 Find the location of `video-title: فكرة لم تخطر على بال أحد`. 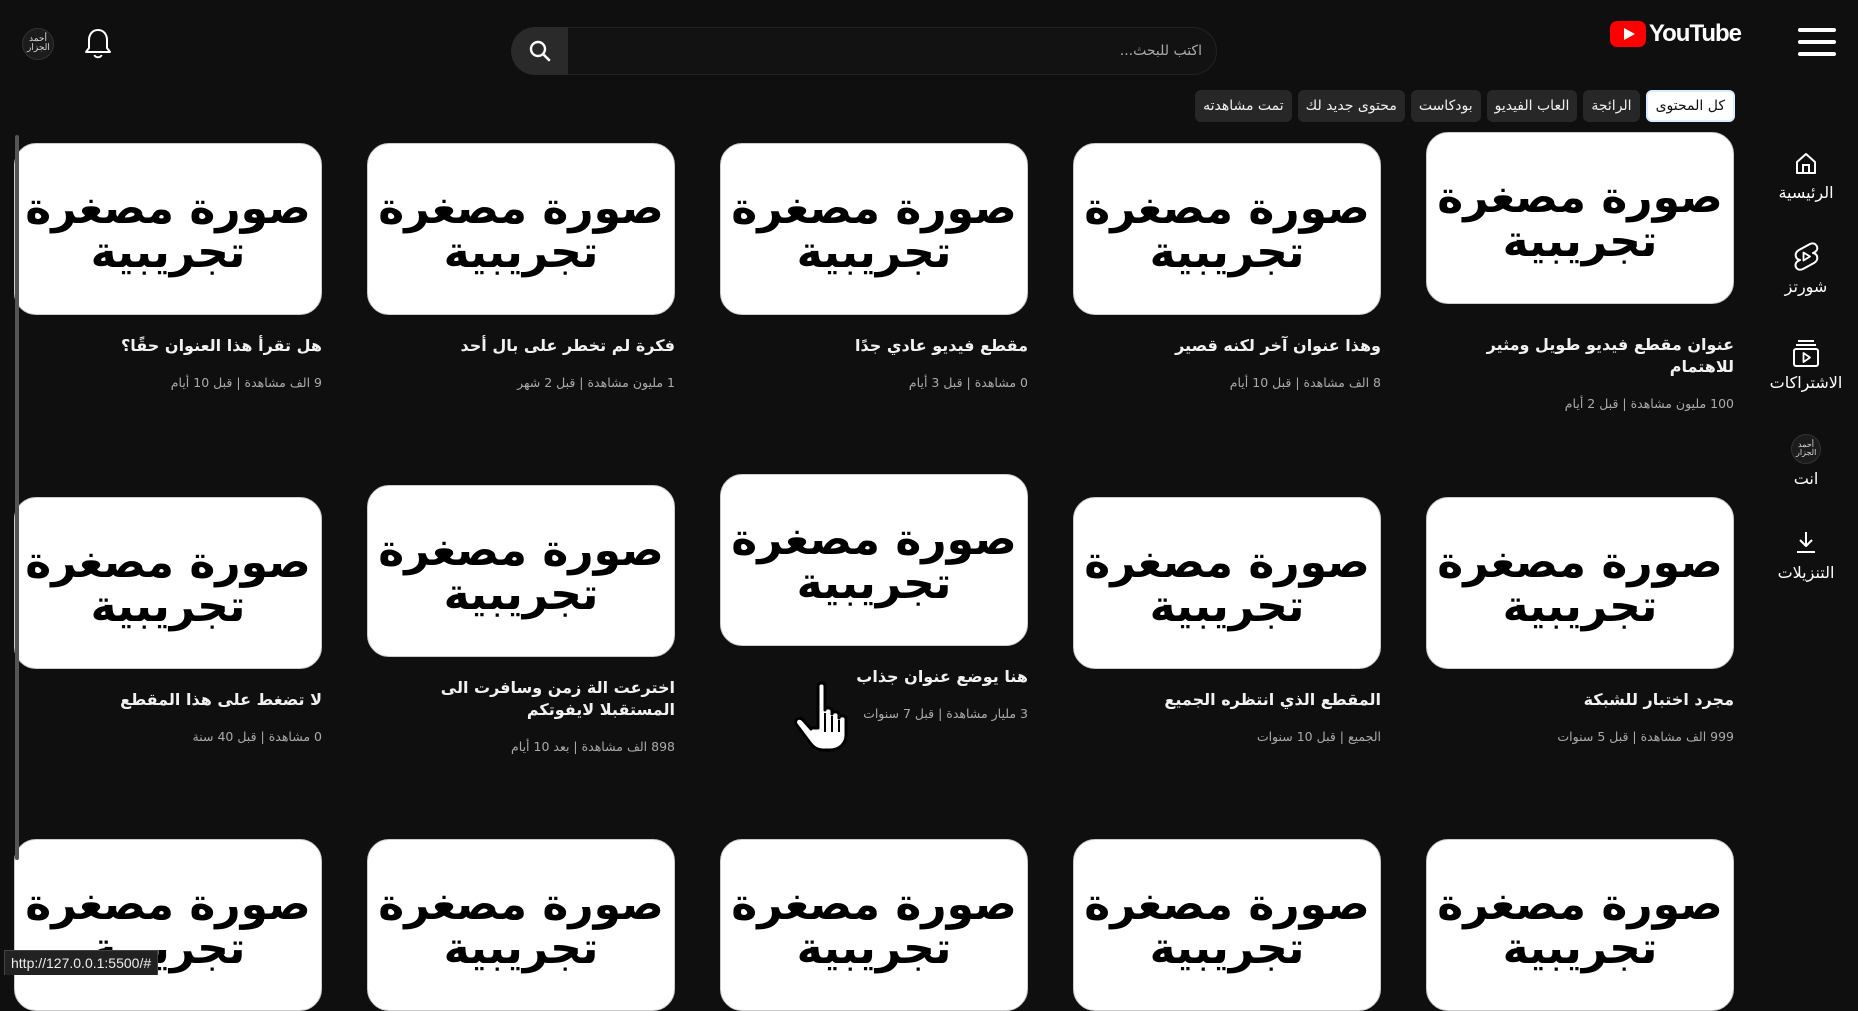

video-title: فكرة لم تخطر على بال أحد is located at coordinates (521, 346).